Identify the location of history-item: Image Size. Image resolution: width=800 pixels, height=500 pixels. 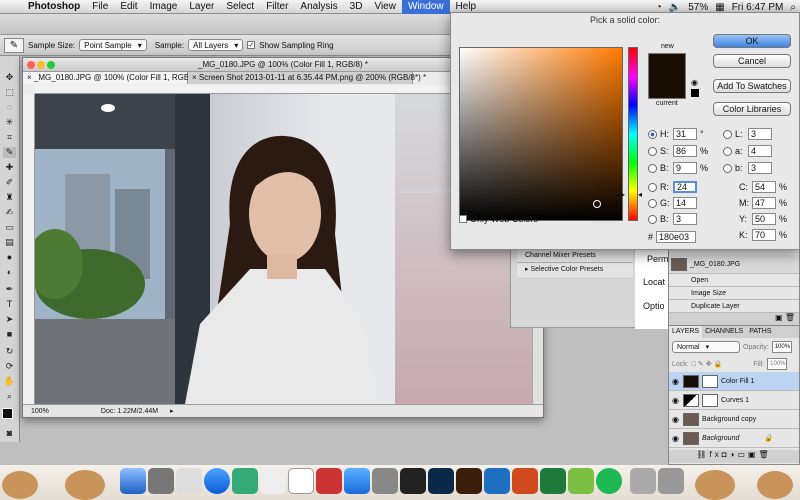
(734, 293).